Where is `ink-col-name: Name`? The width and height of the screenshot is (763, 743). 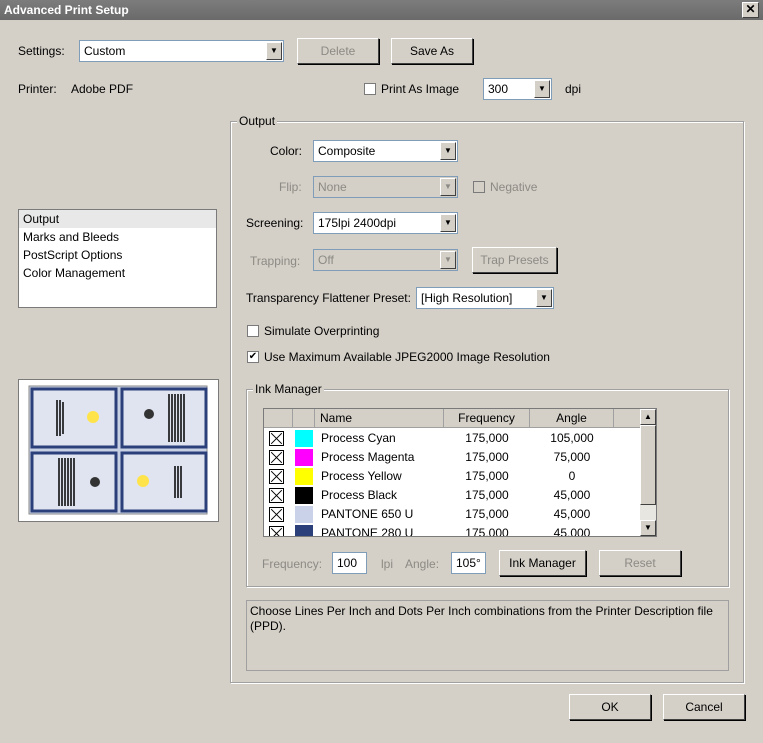
ink-col-name: Name is located at coordinates (379, 418).